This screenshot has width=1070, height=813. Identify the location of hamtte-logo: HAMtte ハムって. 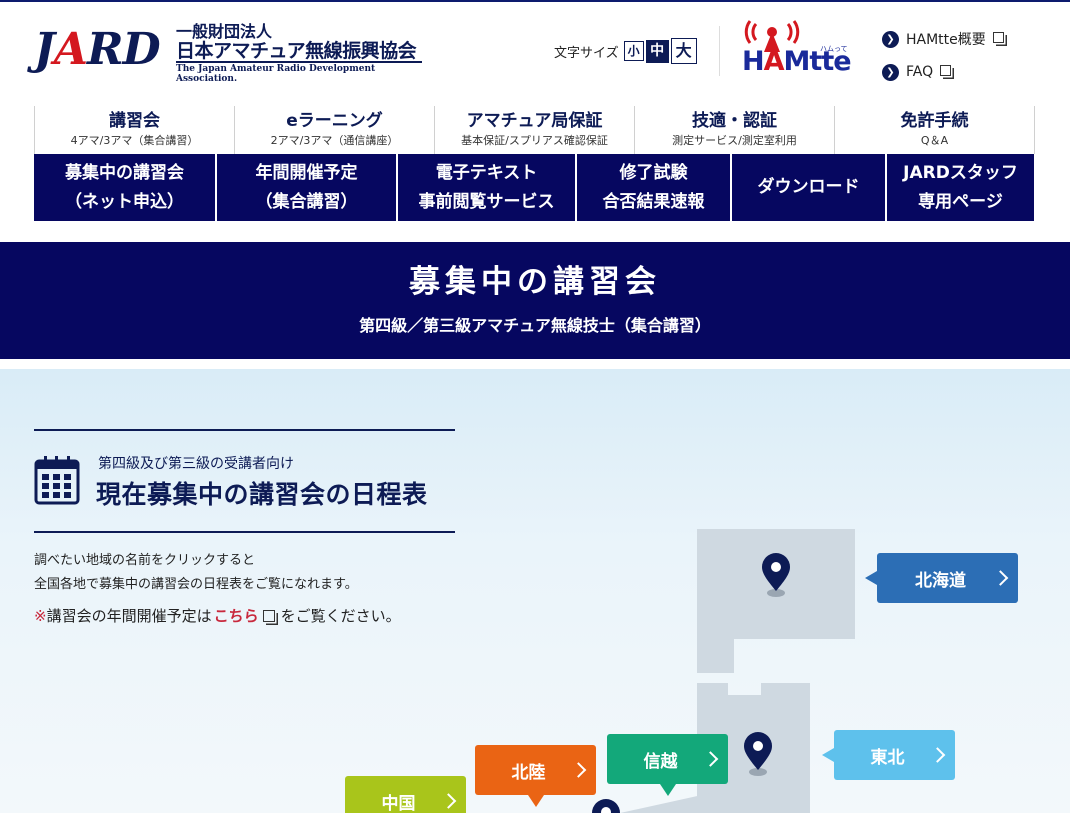
(802, 49).